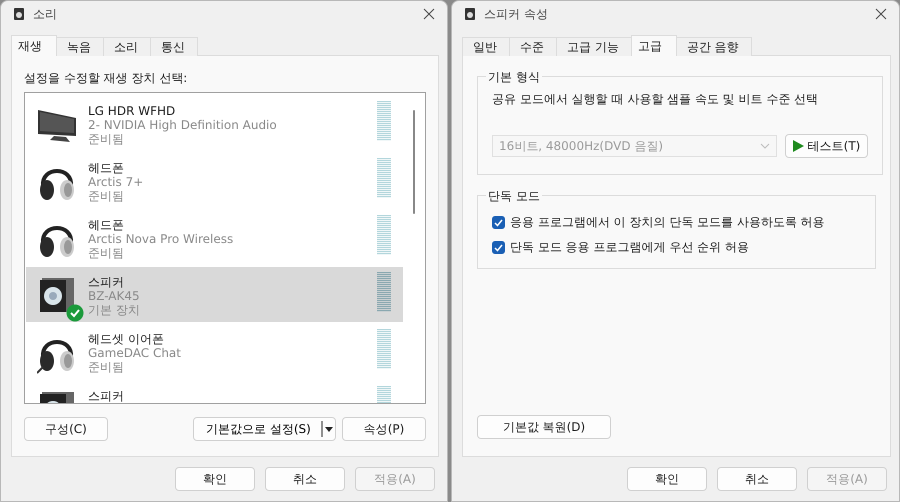 The width and height of the screenshot is (900, 502). What do you see at coordinates (214, 351) in the screenshot?
I see `device-row: 헤드셋 이어폰 GameDAC Chat 준비됨` at bounding box center [214, 351].